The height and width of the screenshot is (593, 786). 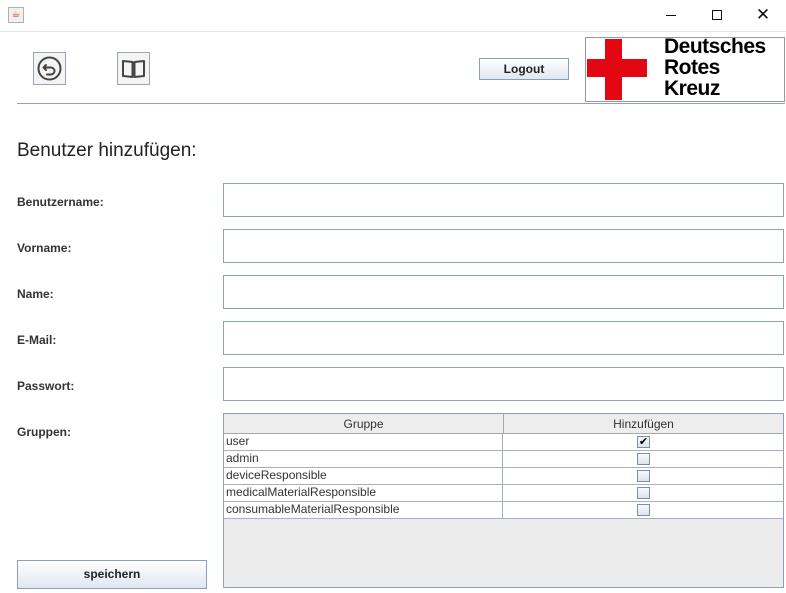 I want to click on table-row: admin, so click(x=503, y=459).